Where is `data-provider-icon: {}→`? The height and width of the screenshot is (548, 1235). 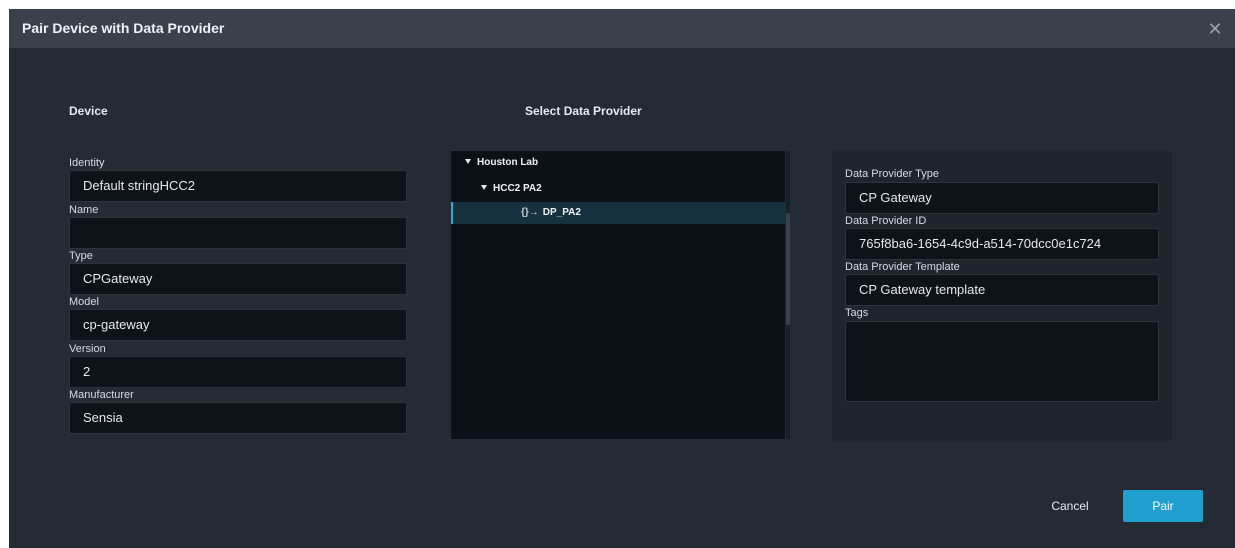 data-provider-icon: {}→ is located at coordinates (530, 212).